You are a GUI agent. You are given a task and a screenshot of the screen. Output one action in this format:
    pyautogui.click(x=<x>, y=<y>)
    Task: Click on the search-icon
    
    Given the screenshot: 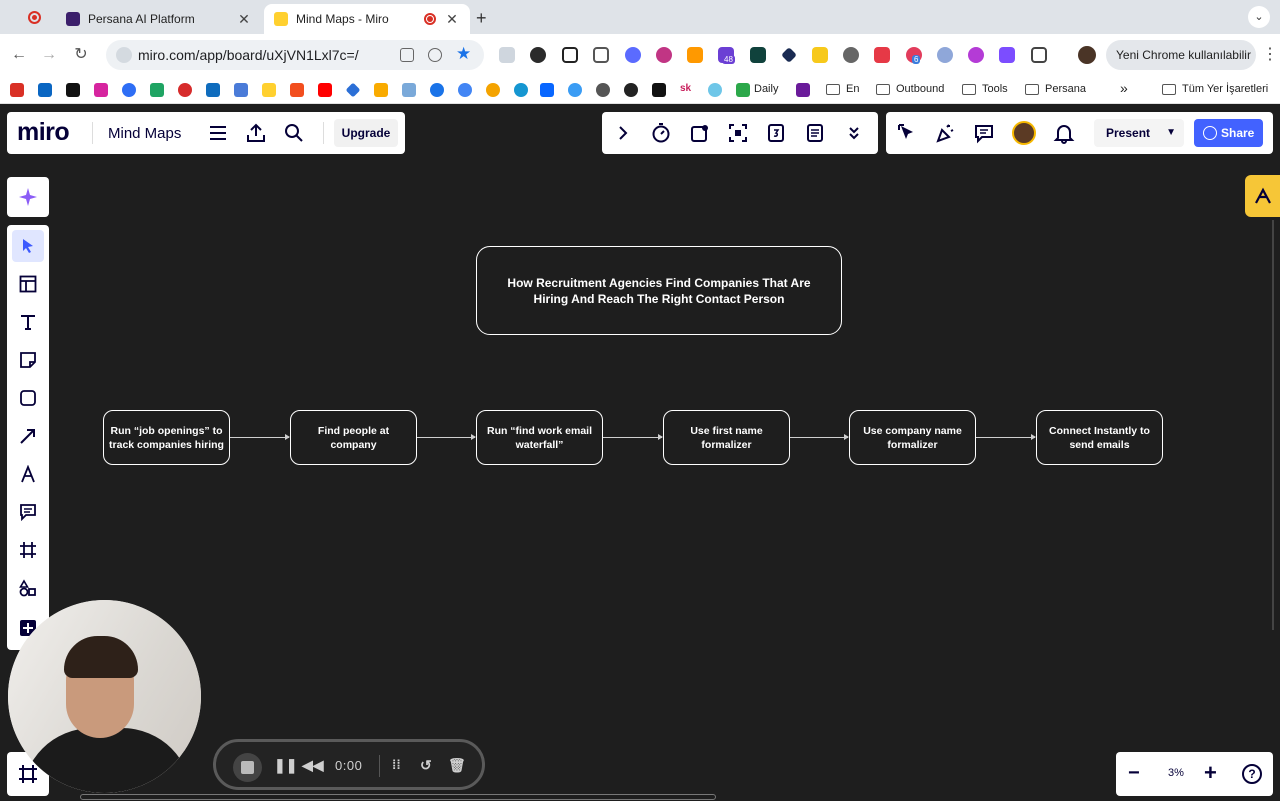 What is the action you would take?
    pyautogui.click(x=294, y=133)
    